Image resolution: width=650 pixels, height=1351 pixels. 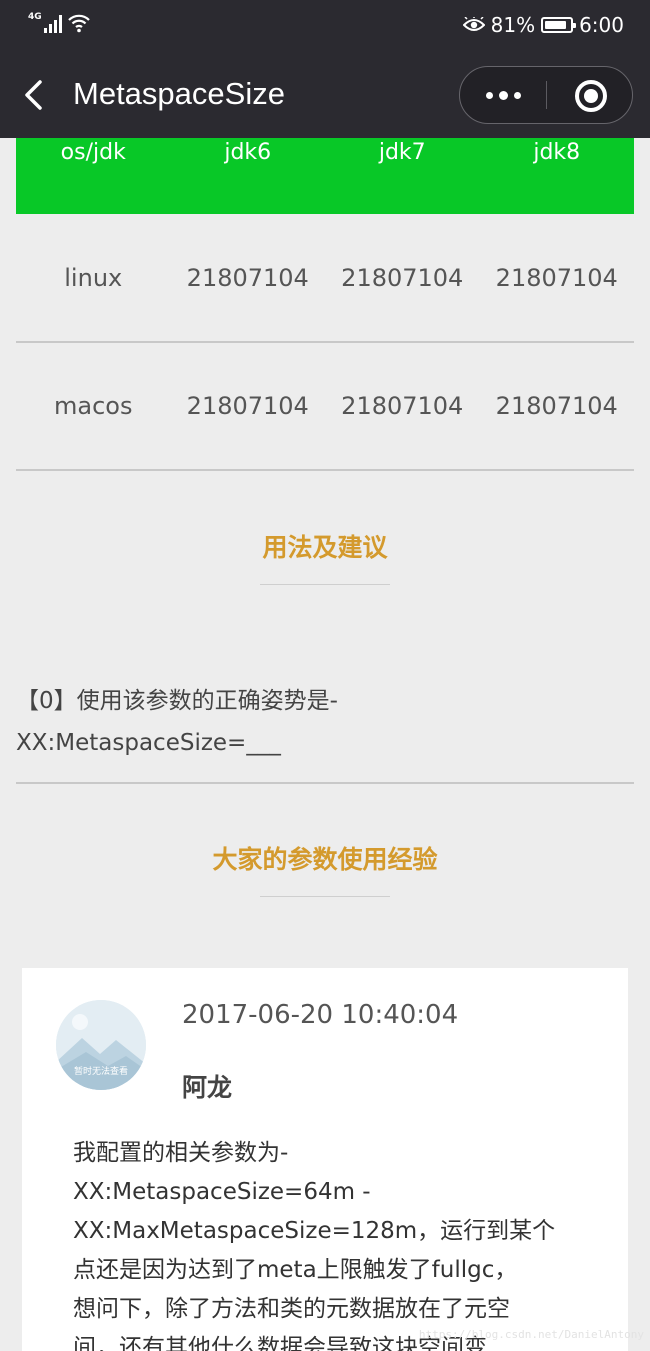 I want to click on back-icon, so click(x=36, y=95).